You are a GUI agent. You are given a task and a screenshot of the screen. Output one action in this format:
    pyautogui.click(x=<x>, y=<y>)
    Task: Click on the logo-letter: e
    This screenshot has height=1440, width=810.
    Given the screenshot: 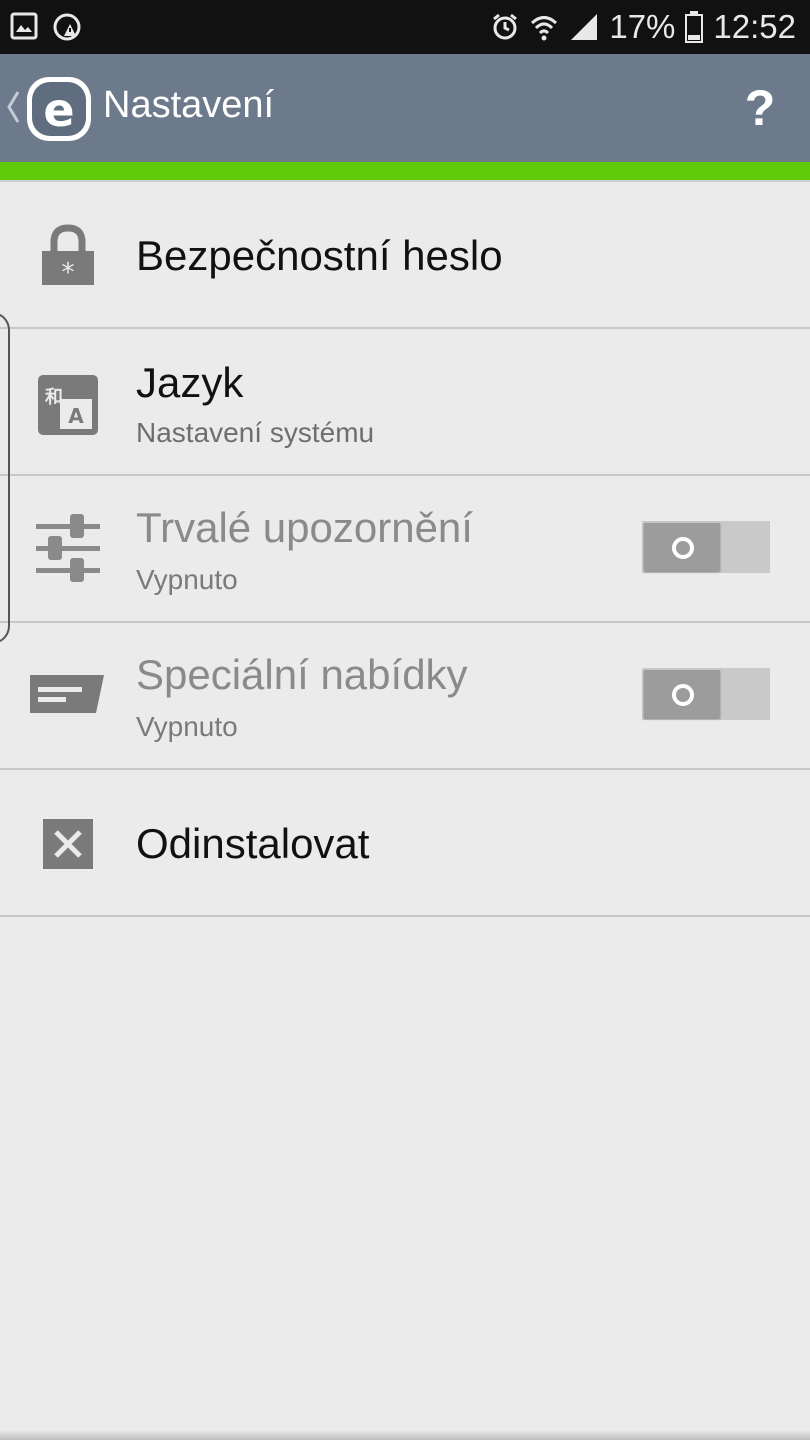 What is the action you would take?
    pyautogui.click(x=58, y=110)
    